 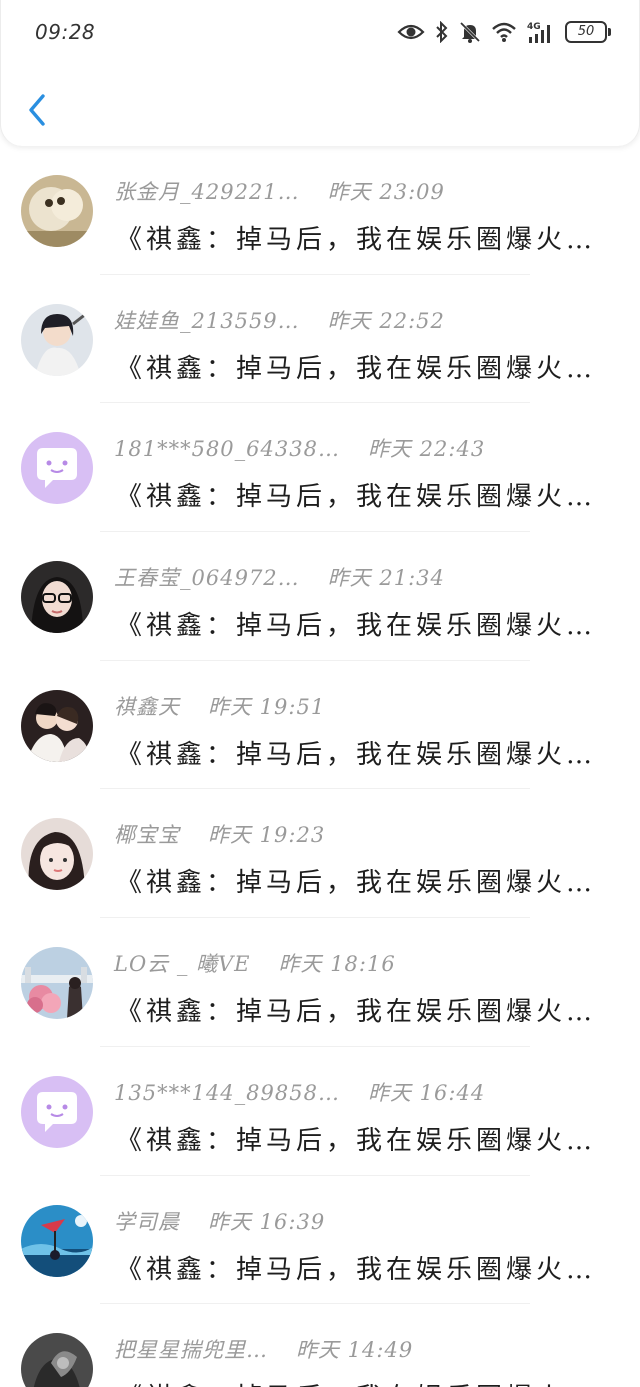 What do you see at coordinates (411, 32) in the screenshot?
I see `eye-icon` at bounding box center [411, 32].